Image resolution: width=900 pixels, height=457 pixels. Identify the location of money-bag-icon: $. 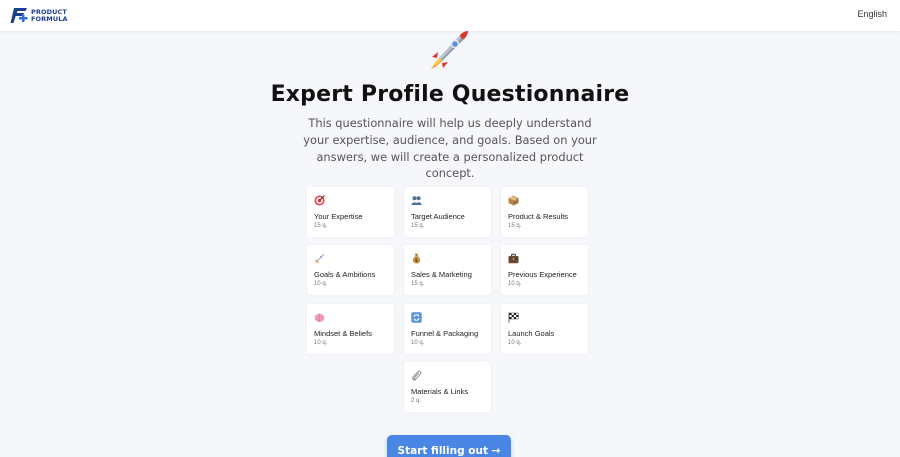
(416, 258).